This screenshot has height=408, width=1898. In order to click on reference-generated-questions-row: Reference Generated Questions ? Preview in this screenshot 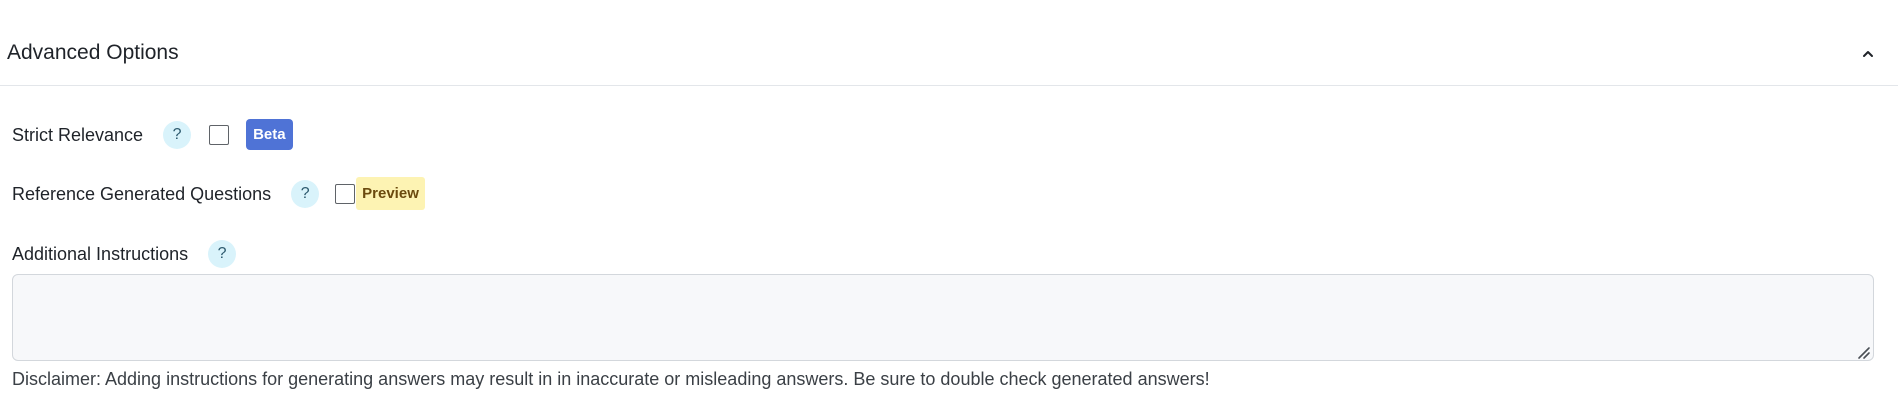, I will do `click(218, 193)`.